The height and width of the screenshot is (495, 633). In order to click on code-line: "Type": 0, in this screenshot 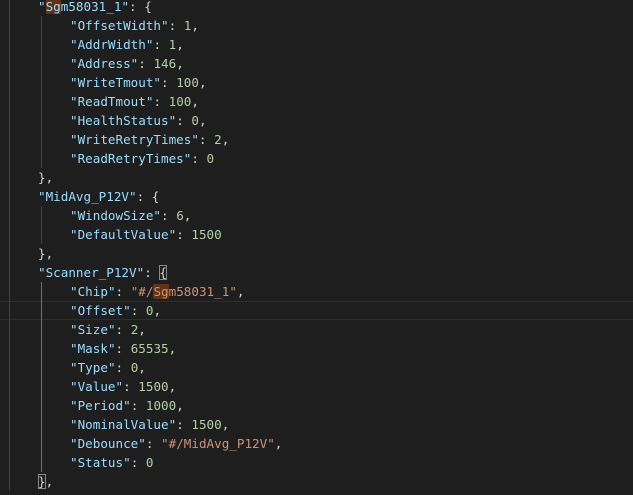, I will do `click(316, 367)`.